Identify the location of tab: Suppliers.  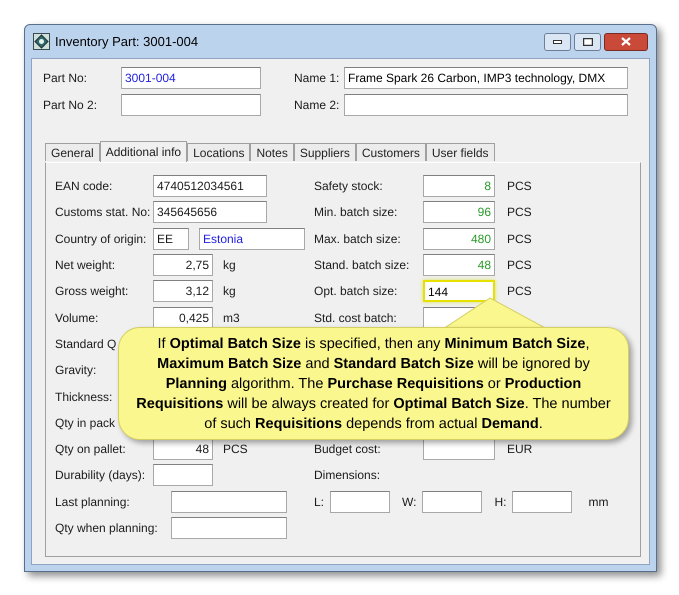
(325, 152).